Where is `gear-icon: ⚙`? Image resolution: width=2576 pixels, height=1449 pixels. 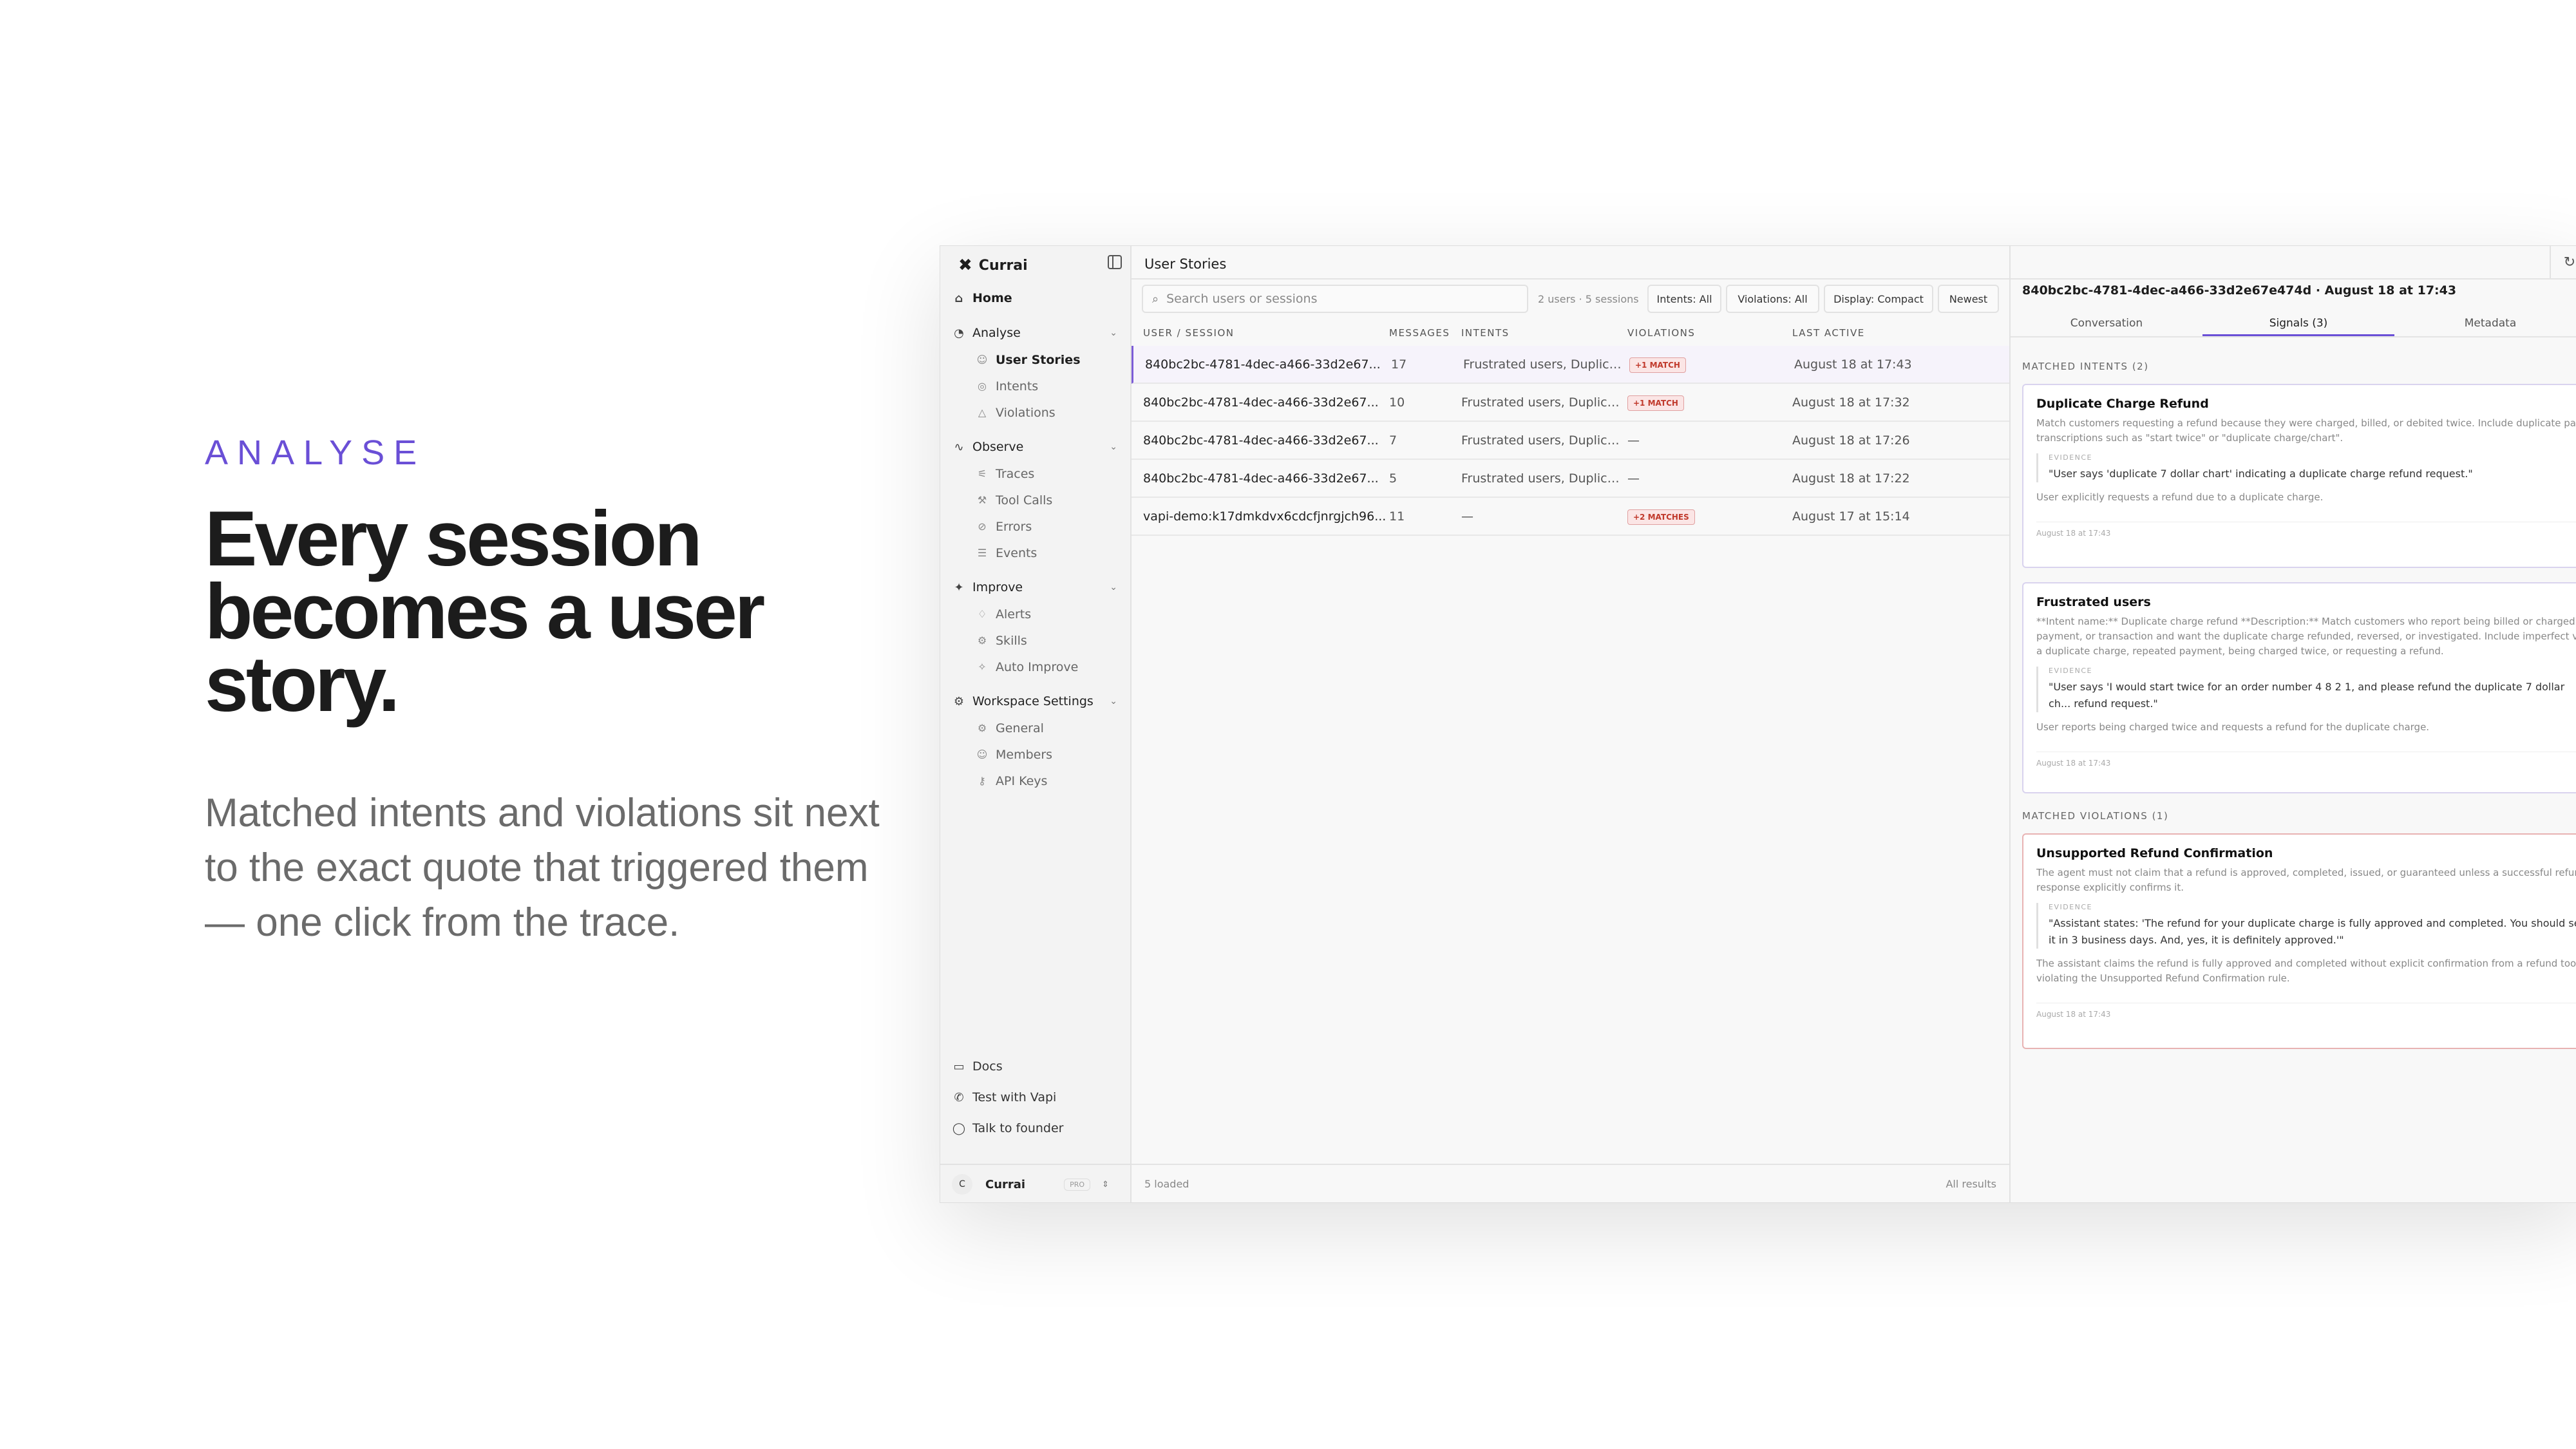
gear-icon: ⚙ is located at coordinates (982, 728).